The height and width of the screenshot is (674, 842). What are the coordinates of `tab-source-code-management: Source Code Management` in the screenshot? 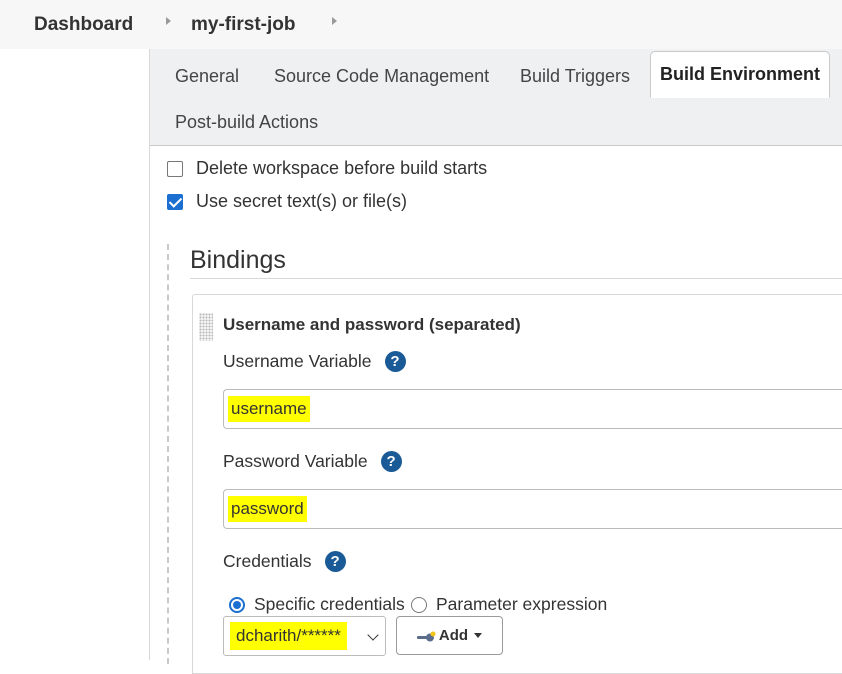 It's located at (381, 76).